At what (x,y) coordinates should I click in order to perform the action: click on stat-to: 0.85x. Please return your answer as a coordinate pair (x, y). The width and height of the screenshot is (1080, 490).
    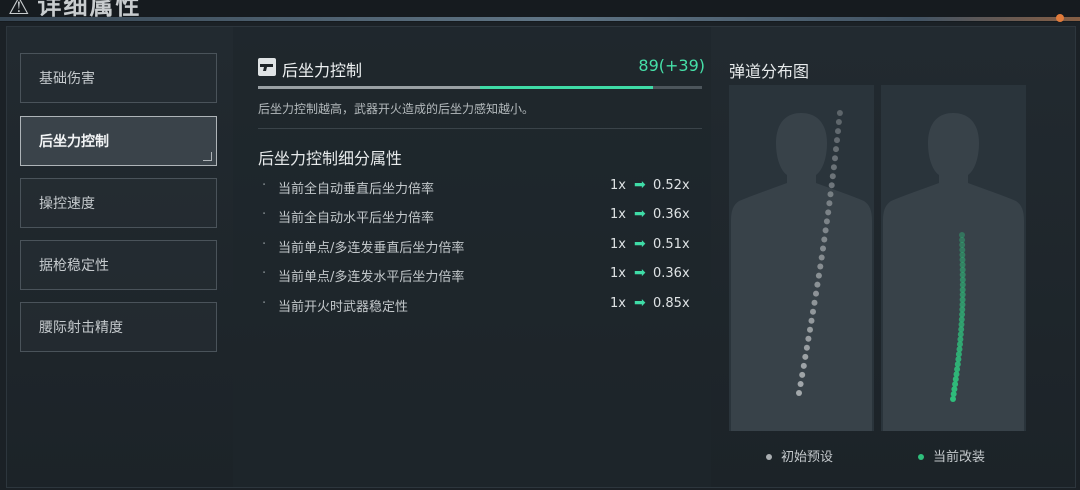
    Looking at the image, I should click on (671, 303).